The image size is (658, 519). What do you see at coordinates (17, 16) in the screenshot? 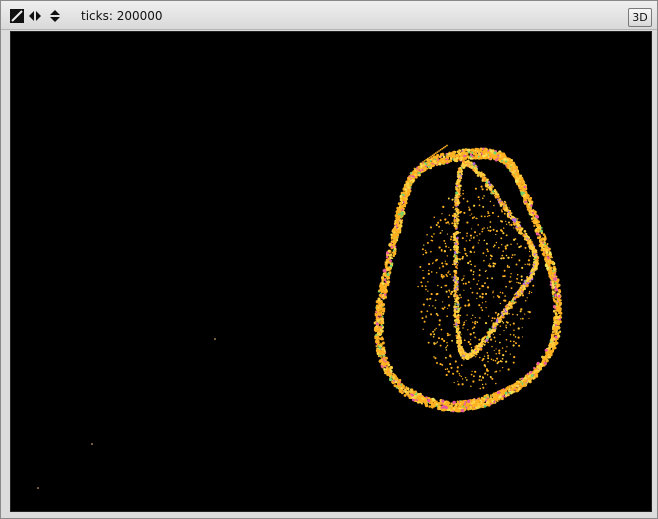
I see `zoom-icon` at bounding box center [17, 16].